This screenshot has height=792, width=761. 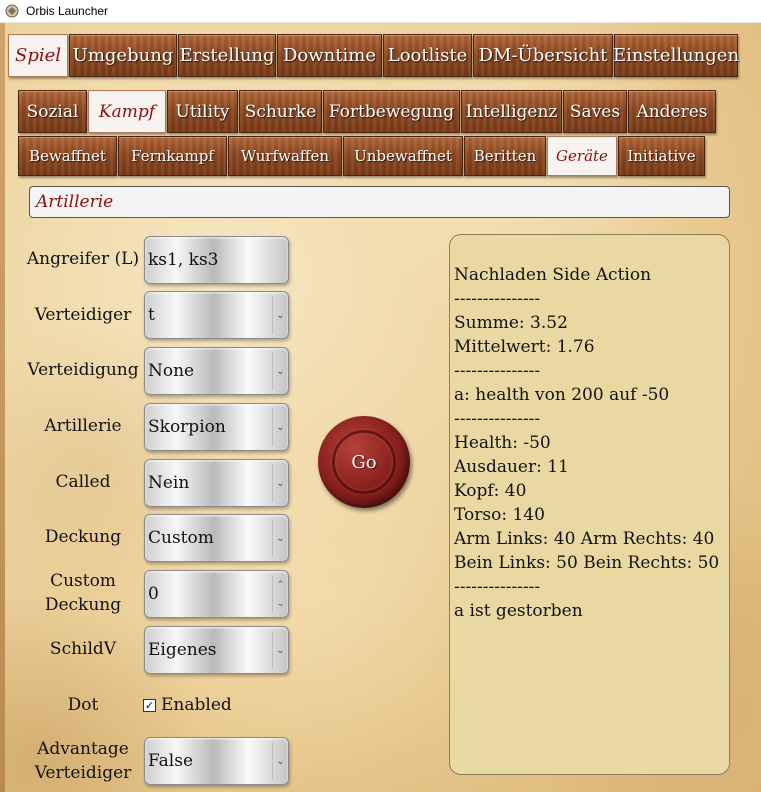 I want to click on result-line: Summe: 3.52, so click(x=511, y=323).